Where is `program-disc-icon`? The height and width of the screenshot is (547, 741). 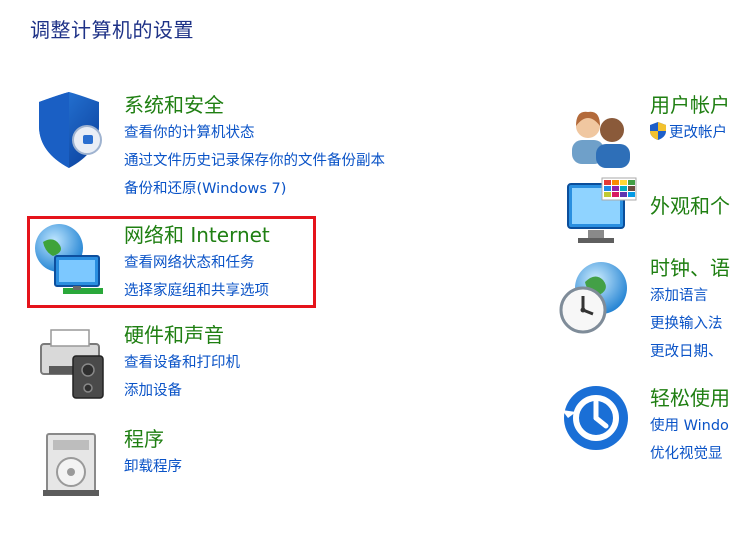 program-disc-icon is located at coordinates (73, 464).